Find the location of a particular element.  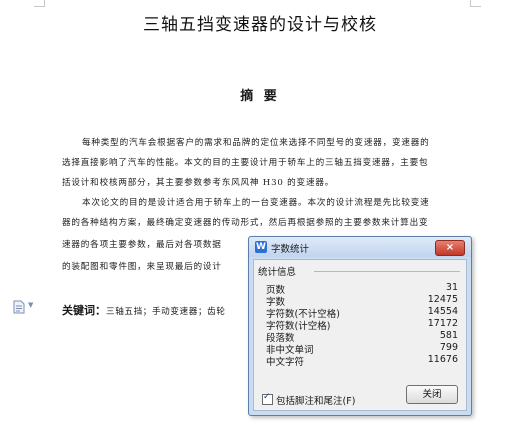

stat-row-words: 字数 12475 is located at coordinates (362, 301).